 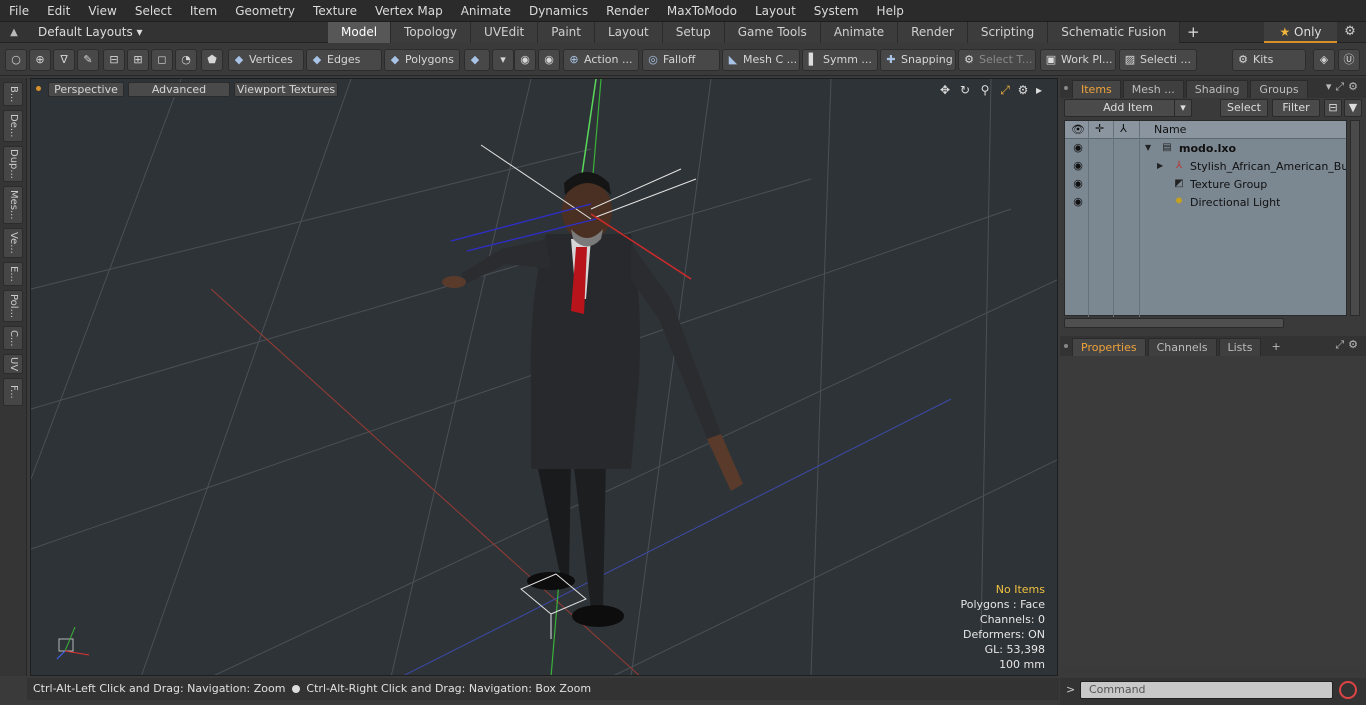 I want to click on menu-texture: Texture, so click(x=335, y=11).